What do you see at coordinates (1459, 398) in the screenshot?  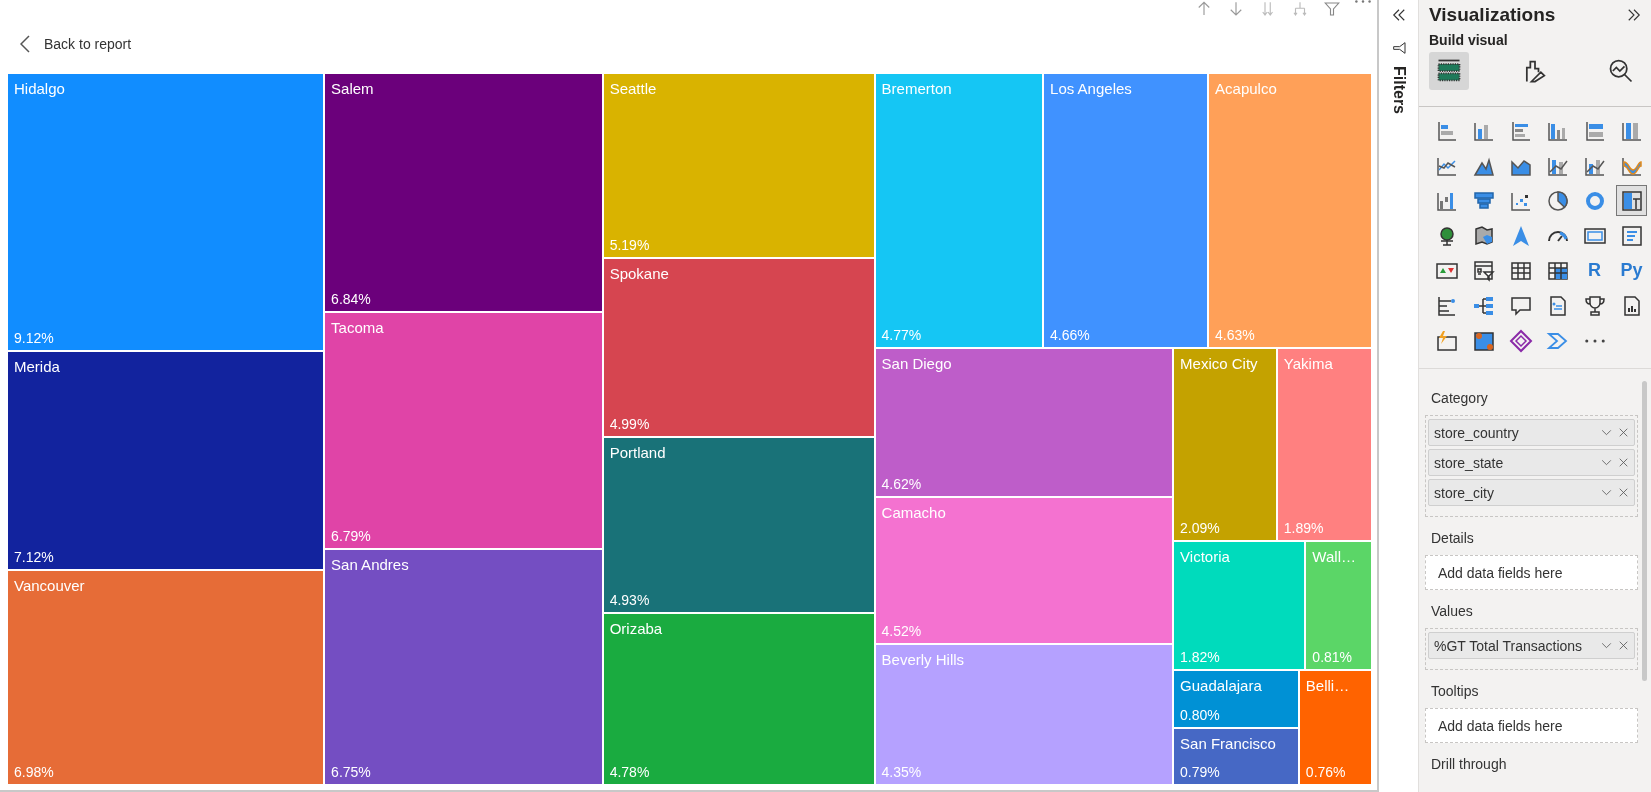 I see `well-title: Category` at bounding box center [1459, 398].